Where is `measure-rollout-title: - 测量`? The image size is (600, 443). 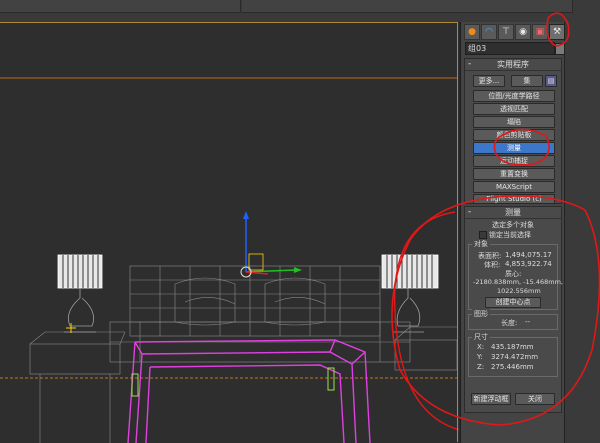 measure-rollout-title: - 测量 is located at coordinates (513, 213).